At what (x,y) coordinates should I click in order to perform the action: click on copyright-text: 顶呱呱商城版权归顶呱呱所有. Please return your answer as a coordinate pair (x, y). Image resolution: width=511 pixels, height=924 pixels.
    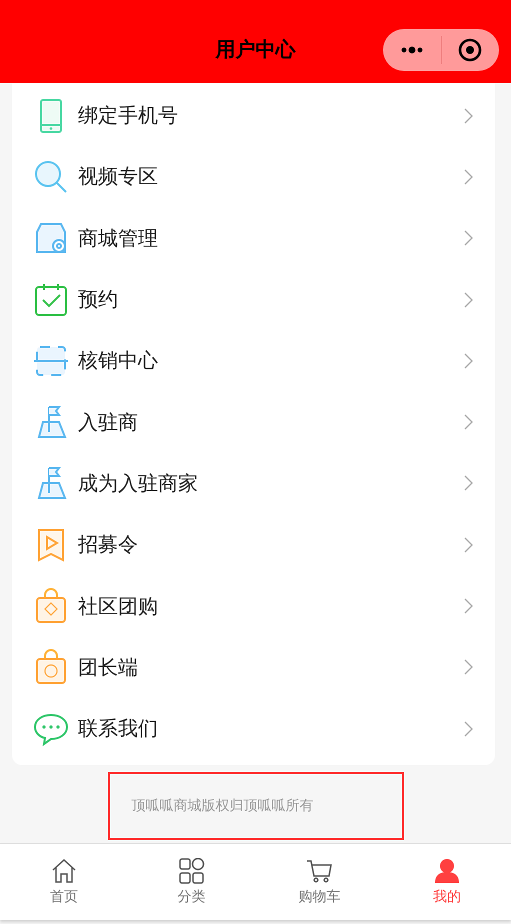
    Looking at the image, I should click on (223, 806).